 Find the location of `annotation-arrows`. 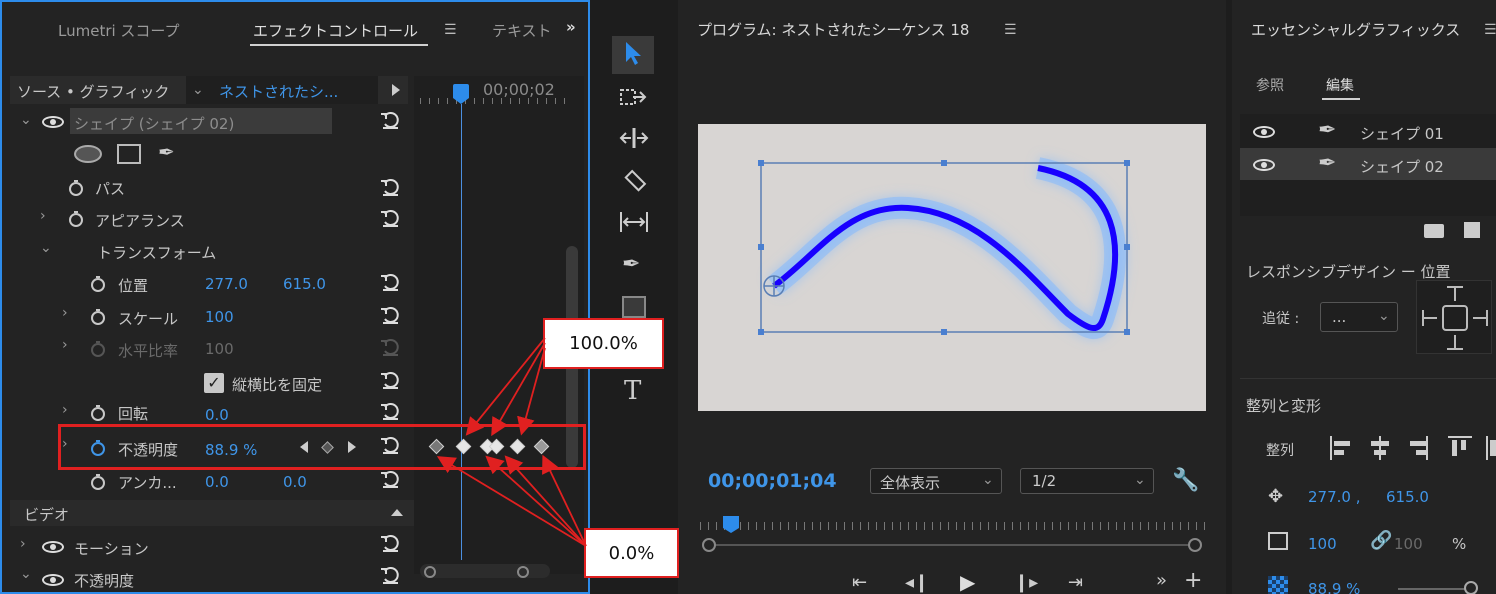

annotation-arrows is located at coordinates (511, 442).